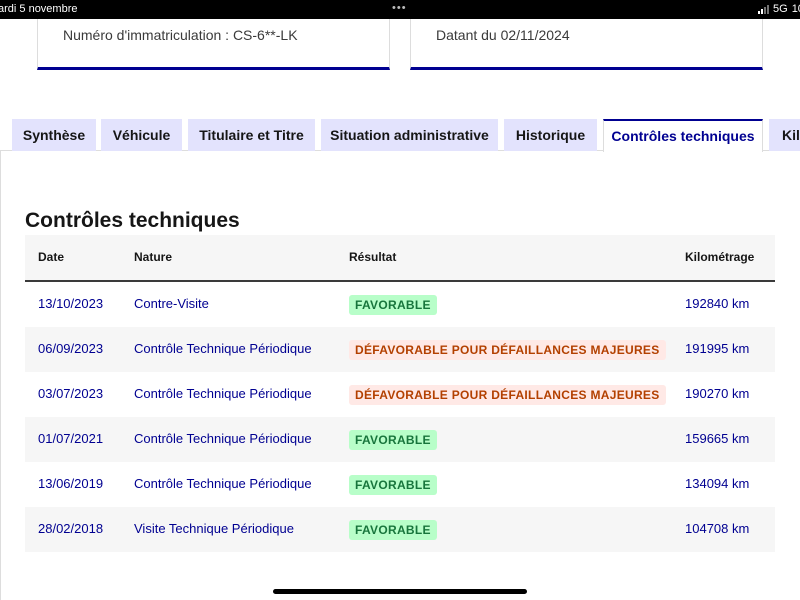 Image resolution: width=800 pixels, height=600 pixels. I want to click on row-km: 191995 km, so click(717, 348).